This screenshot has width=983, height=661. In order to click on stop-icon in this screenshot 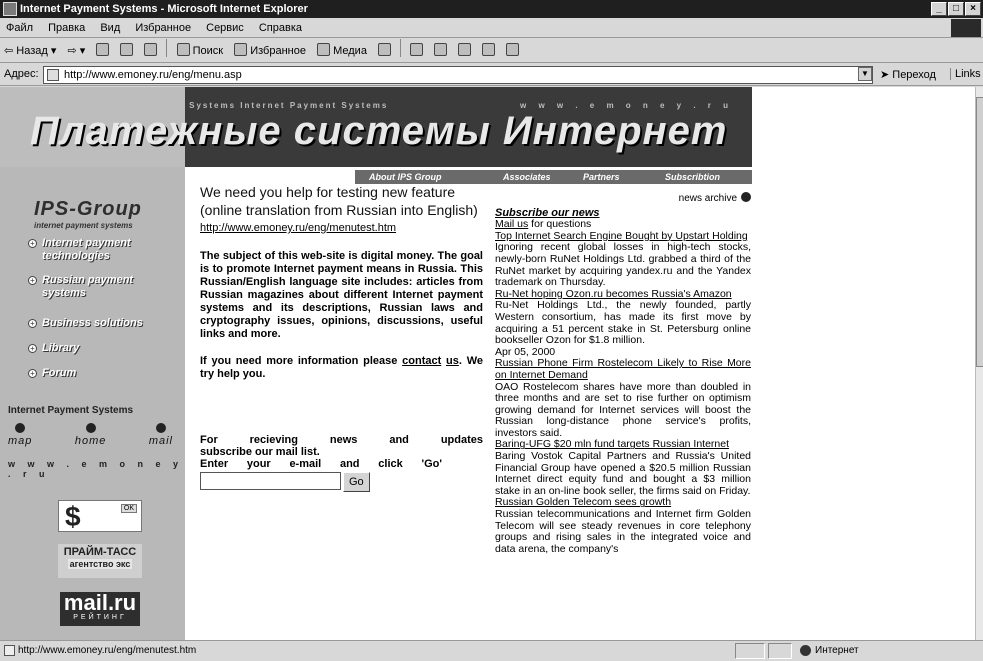, I will do `click(103, 49)`.